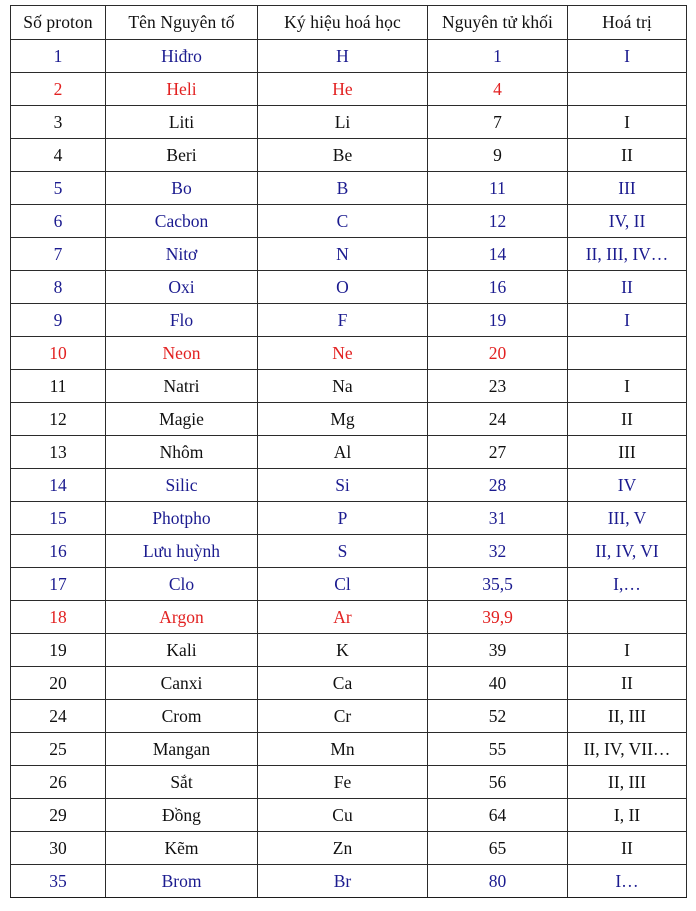  What do you see at coordinates (58, 122) in the screenshot?
I see `cell-proton: 3` at bounding box center [58, 122].